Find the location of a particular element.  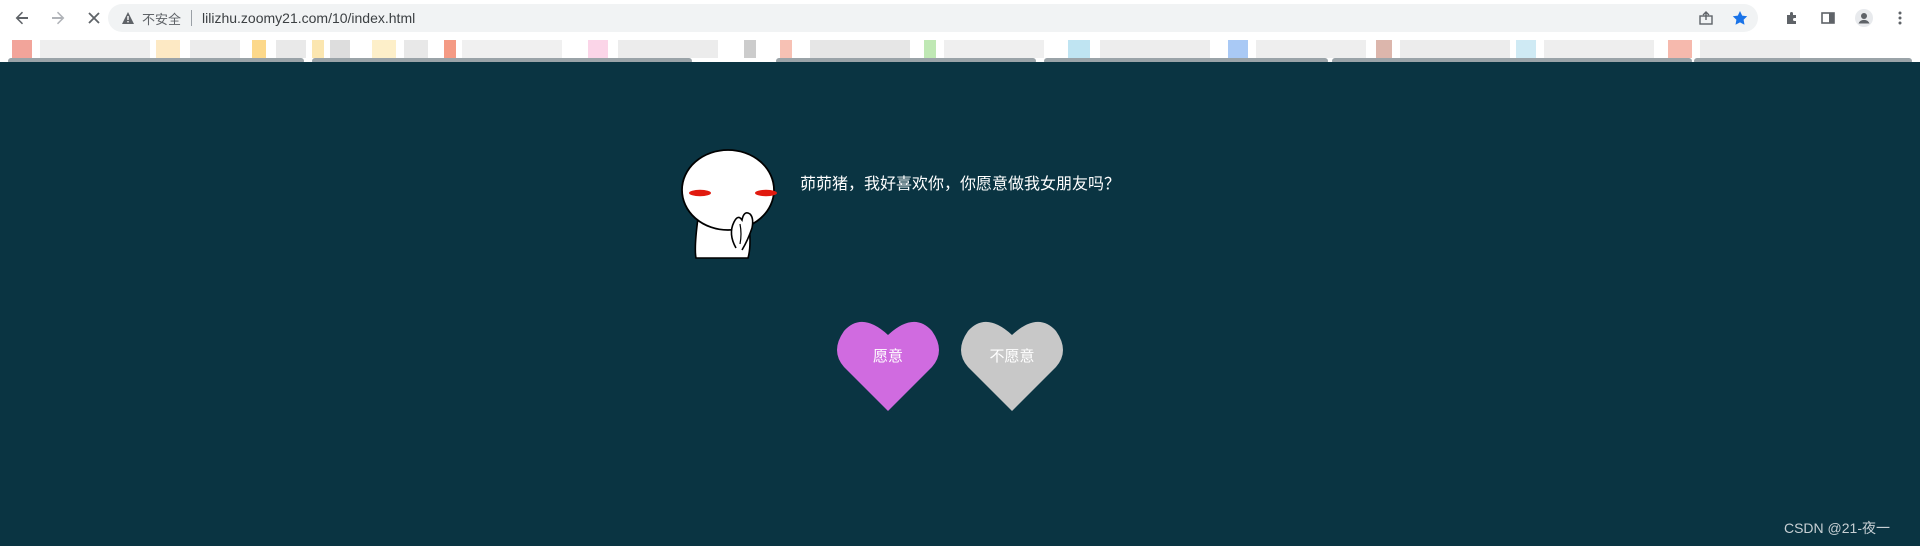

security-status: 不安全 is located at coordinates (162, 20).